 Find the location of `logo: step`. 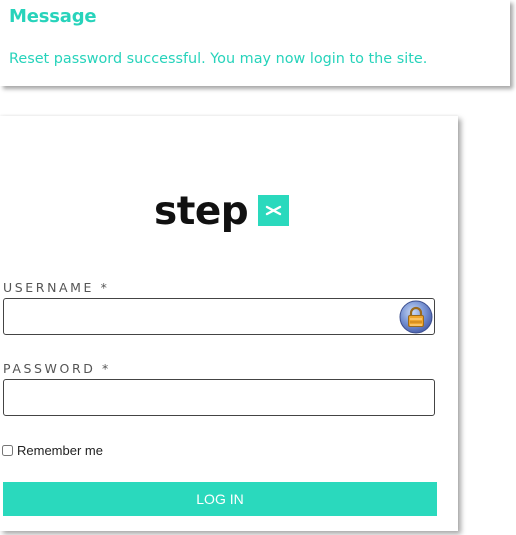

logo: step is located at coordinates (222, 214).